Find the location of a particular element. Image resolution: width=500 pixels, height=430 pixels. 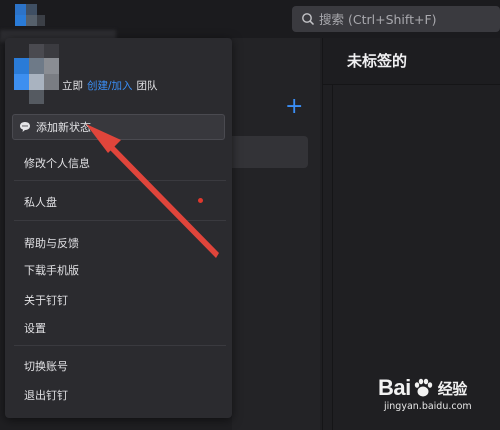

watermark-logo: Bai 经验 is located at coordinates (425, 388).